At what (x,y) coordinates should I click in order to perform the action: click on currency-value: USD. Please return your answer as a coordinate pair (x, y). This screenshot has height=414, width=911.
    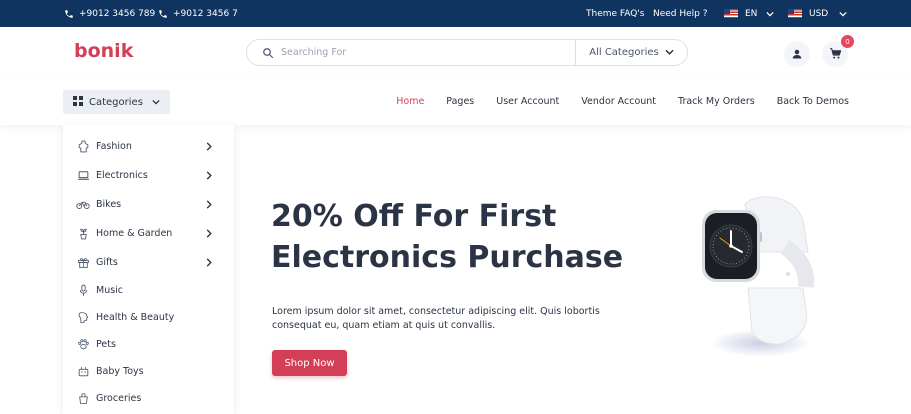
    Looking at the image, I should click on (819, 13).